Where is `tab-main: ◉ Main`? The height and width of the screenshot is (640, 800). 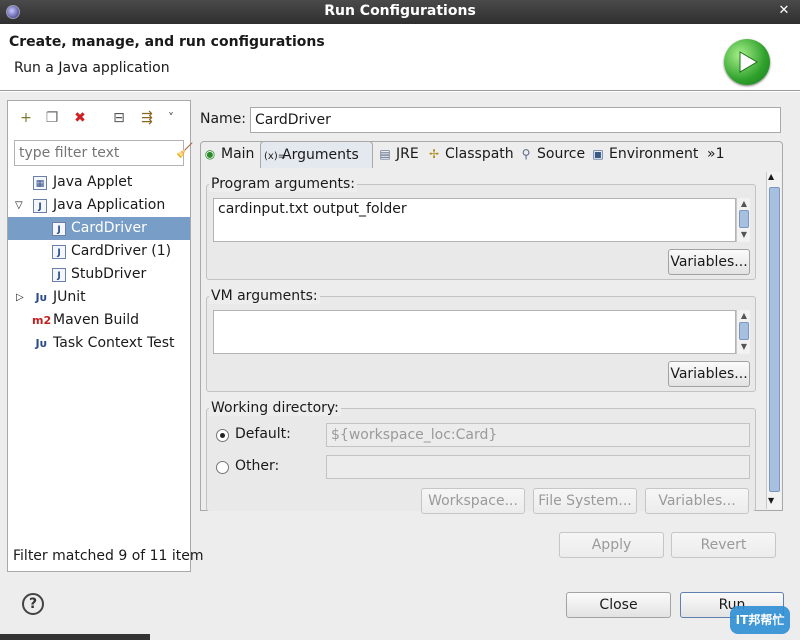 tab-main: ◉ Main is located at coordinates (231, 154).